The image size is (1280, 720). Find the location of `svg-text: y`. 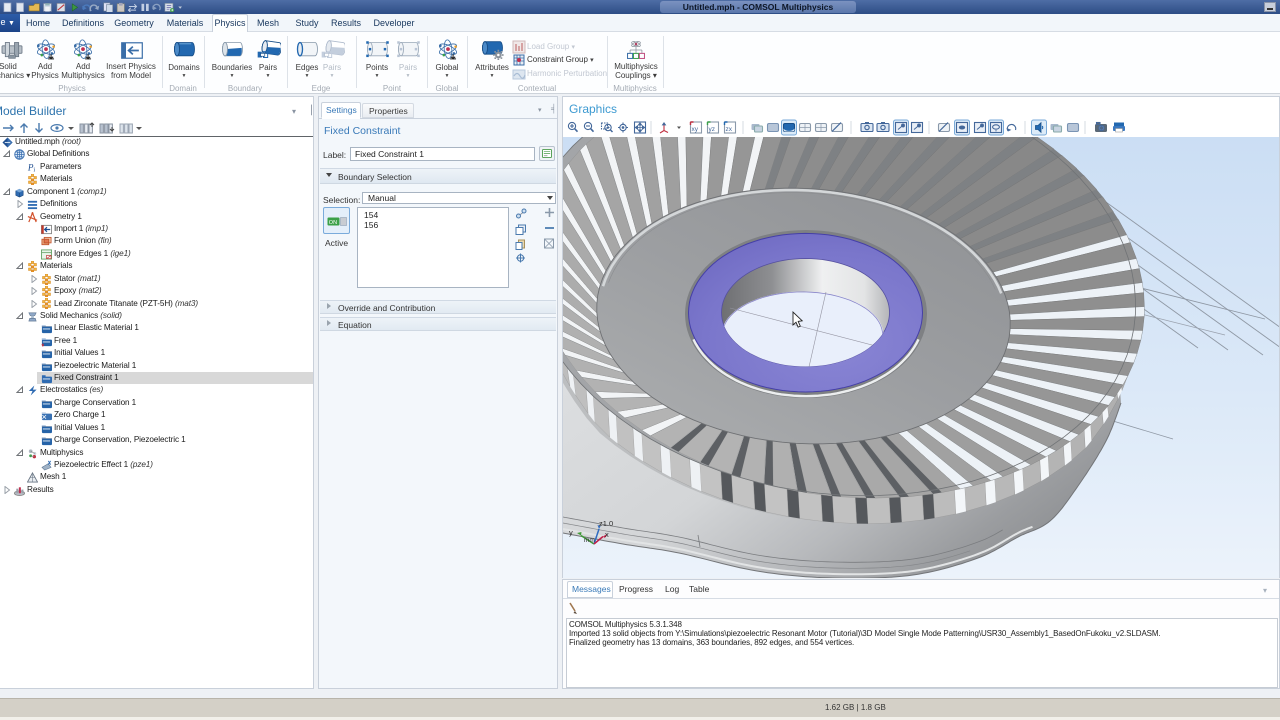

svg-text: y is located at coordinates (571, 532).